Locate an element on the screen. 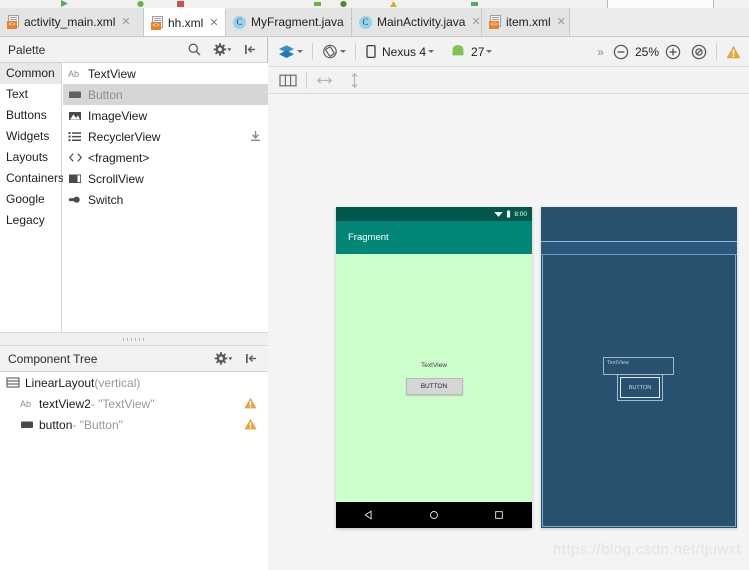 The width and height of the screenshot is (749, 570). toolbar-icon-sdk is located at coordinates (317, 3).